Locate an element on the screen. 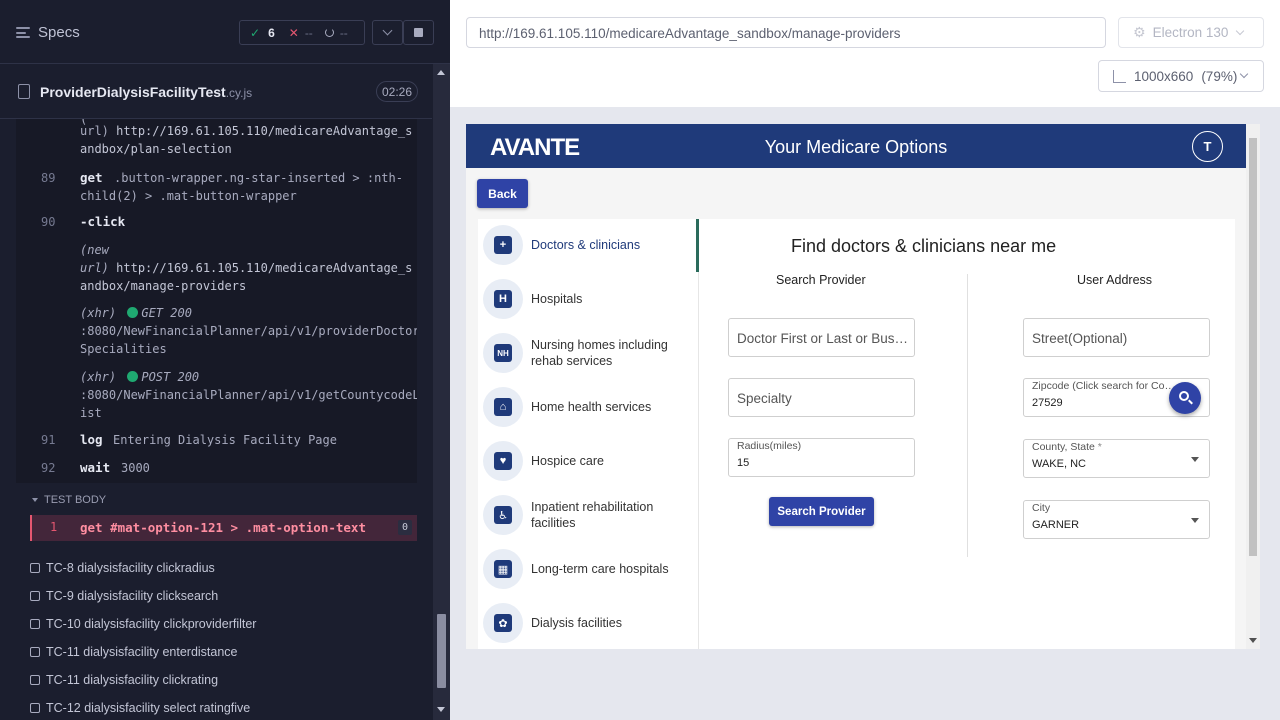 The width and height of the screenshot is (1280, 720). radius-value: 15 is located at coordinates (743, 463).